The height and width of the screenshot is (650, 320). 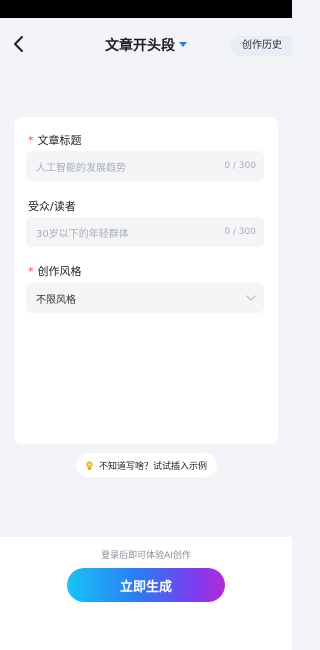 I want to click on audience-input-counter: 0 / 300, so click(x=240, y=232).